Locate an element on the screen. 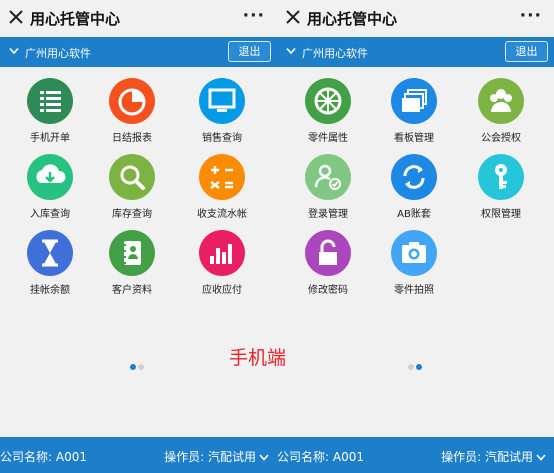  menu-item-label: 收支流水帐 is located at coordinates (222, 214).